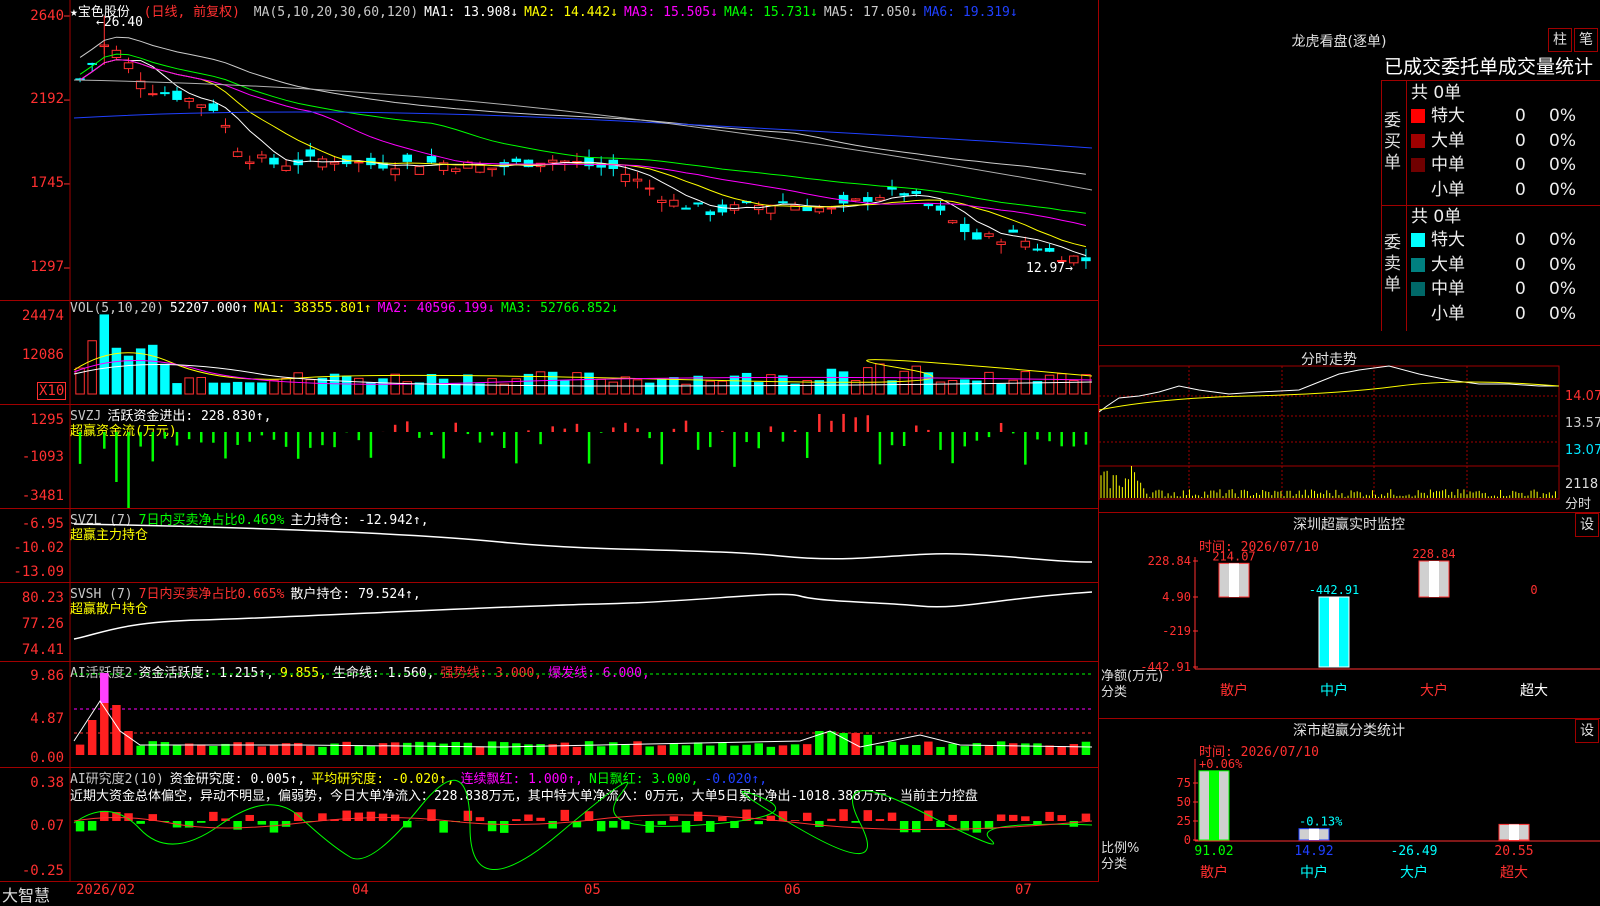 The image size is (1600, 906). Describe the element at coordinates (26, 894) in the screenshot. I see `app-name: 大智慧` at that location.